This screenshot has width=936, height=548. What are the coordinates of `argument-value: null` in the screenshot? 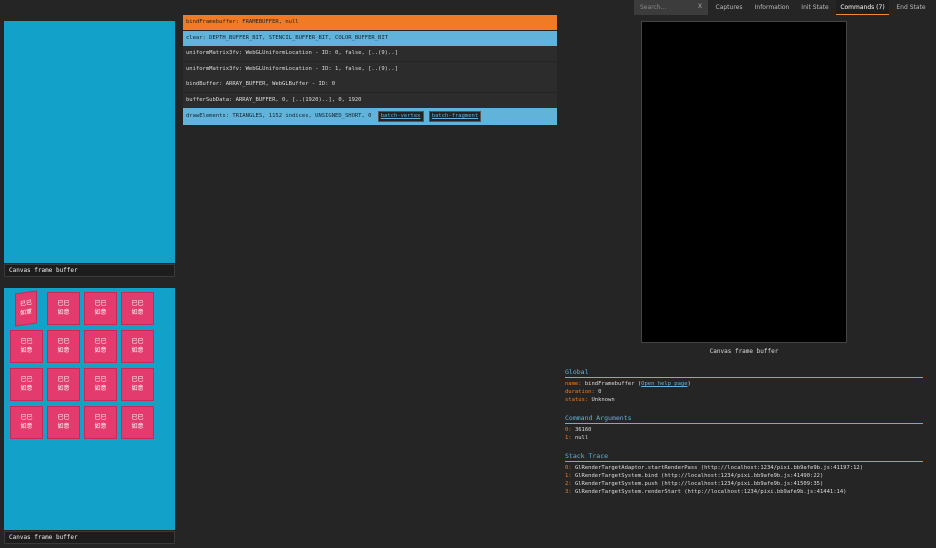 It's located at (581, 438).